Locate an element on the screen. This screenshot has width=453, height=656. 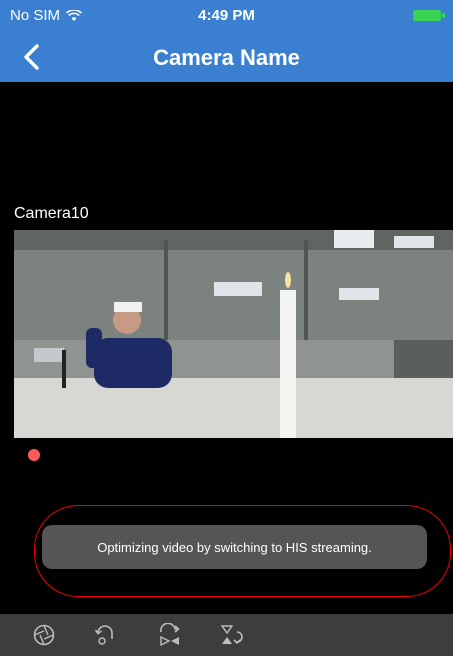
recording-indicator is located at coordinates (34, 455).